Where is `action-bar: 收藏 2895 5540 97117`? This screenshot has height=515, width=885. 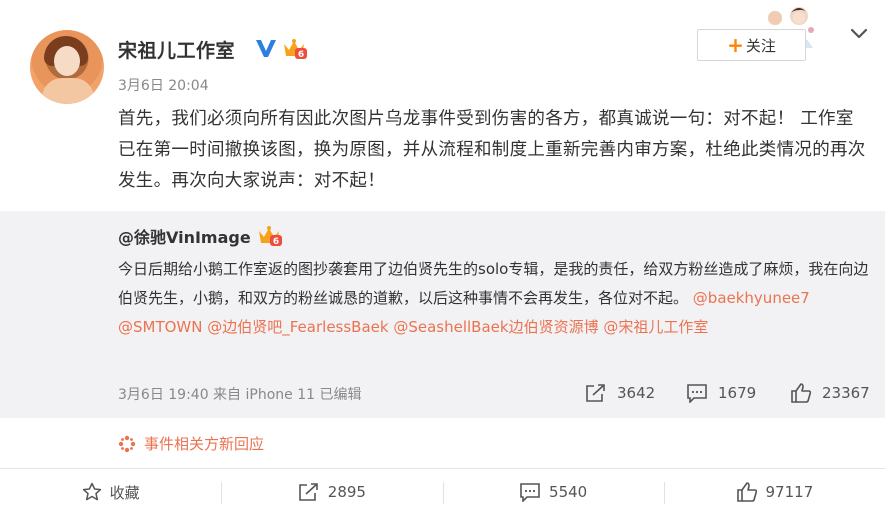 action-bar: 收藏 2895 5540 97117 is located at coordinates (442, 492).